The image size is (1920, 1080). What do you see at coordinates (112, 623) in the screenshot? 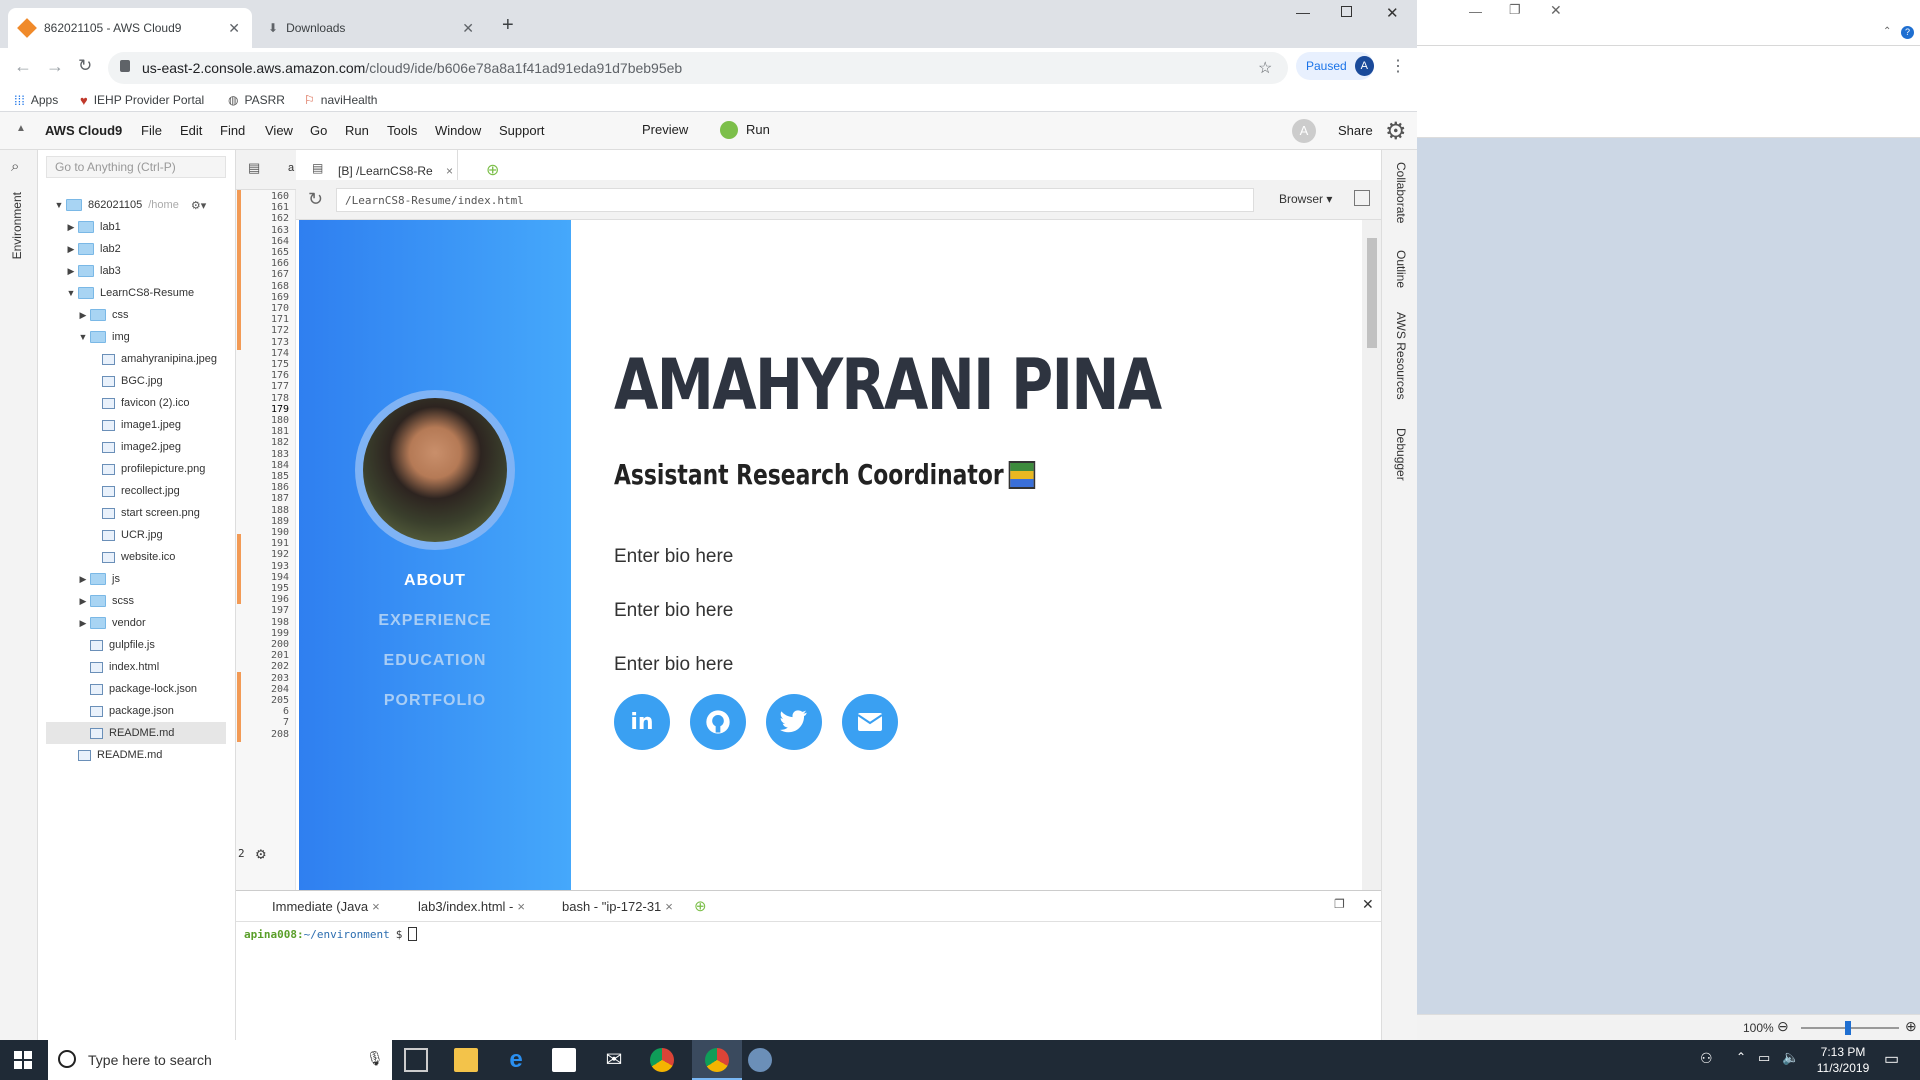
I see `tree-folder: ▶ vendor` at bounding box center [112, 623].